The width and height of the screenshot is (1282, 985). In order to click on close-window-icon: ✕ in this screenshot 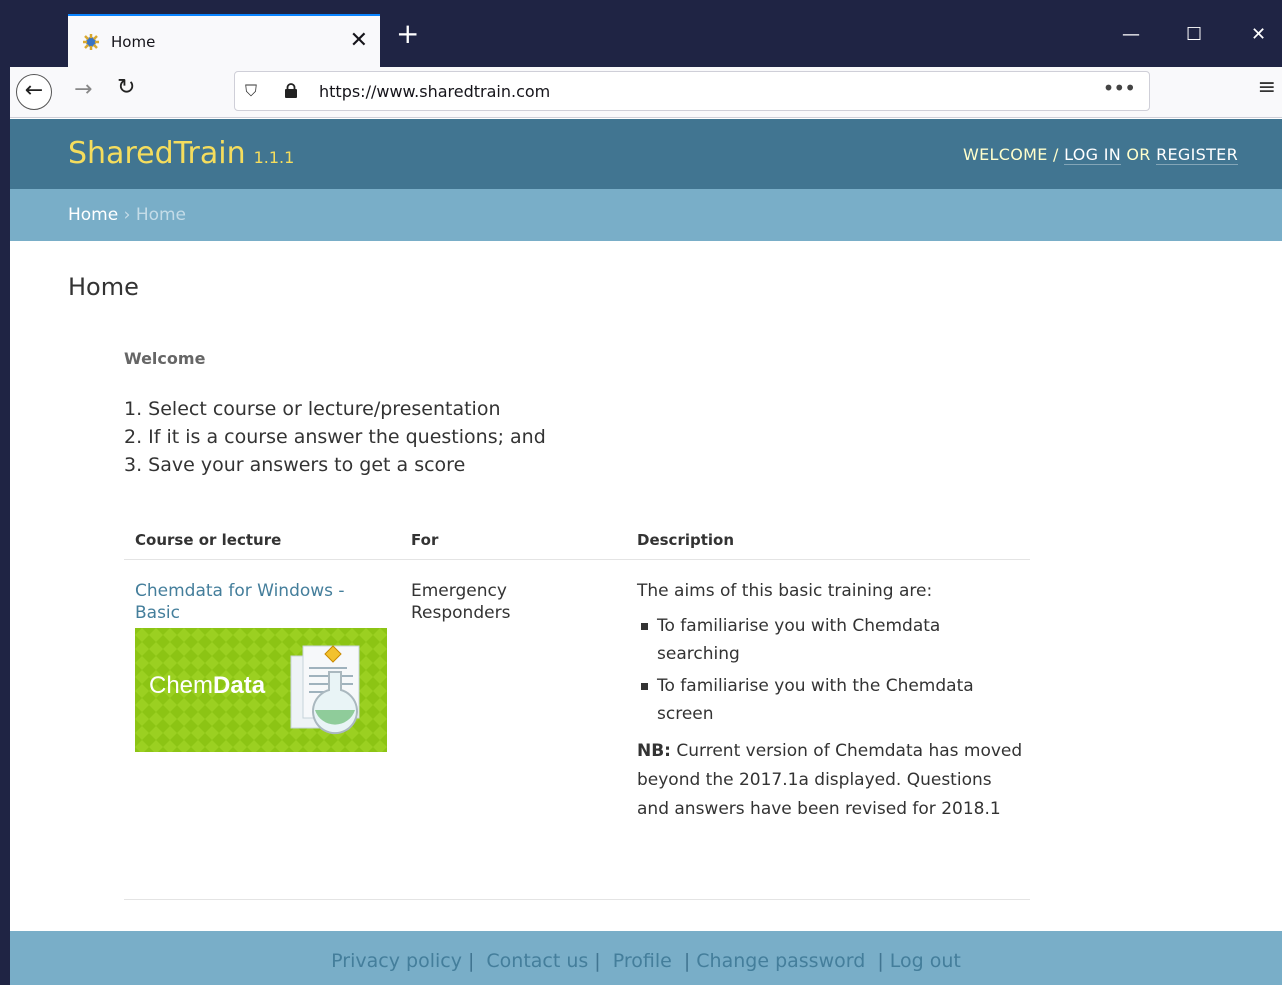, I will do `click(1258, 34)`.